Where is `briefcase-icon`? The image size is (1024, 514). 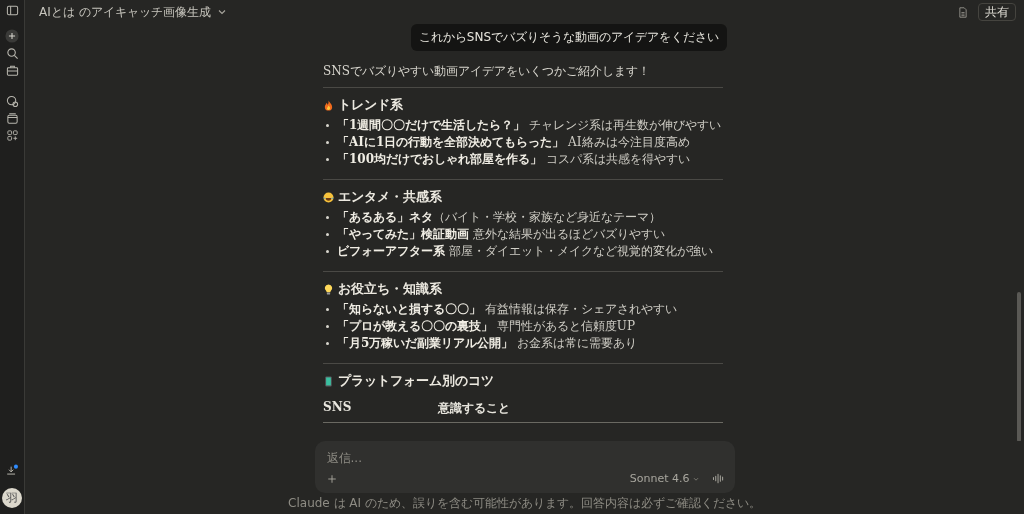
briefcase-icon is located at coordinates (12, 70).